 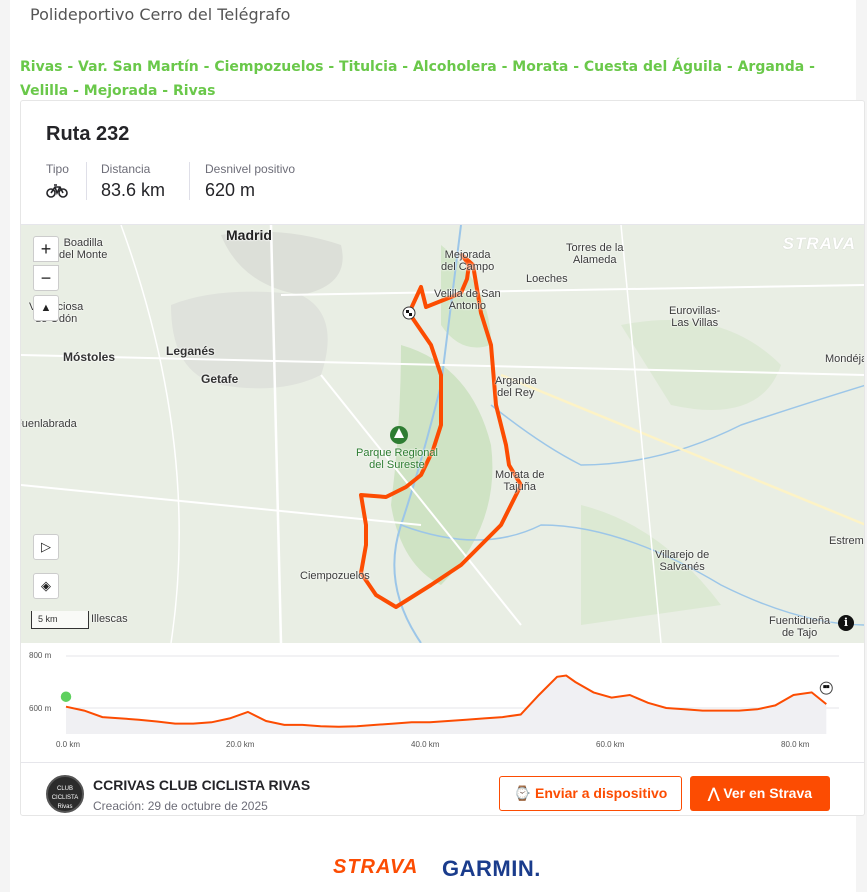 I want to click on view-on-strava-label: Ver en Strava, so click(x=768, y=793).